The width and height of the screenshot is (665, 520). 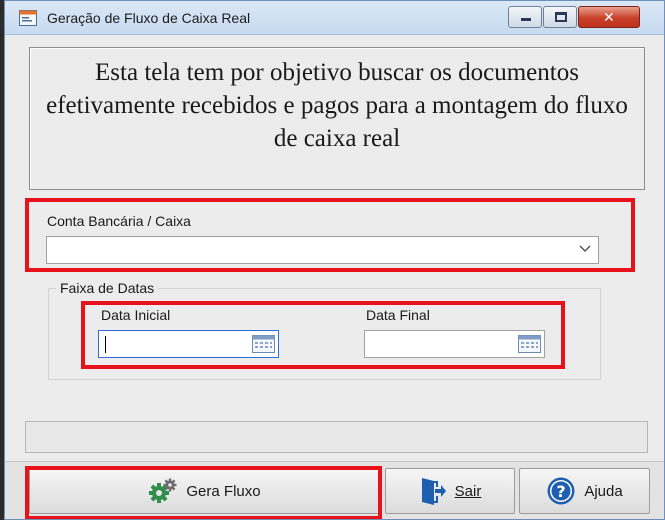 I want to click on maximize-icon, so click(x=561, y=17).